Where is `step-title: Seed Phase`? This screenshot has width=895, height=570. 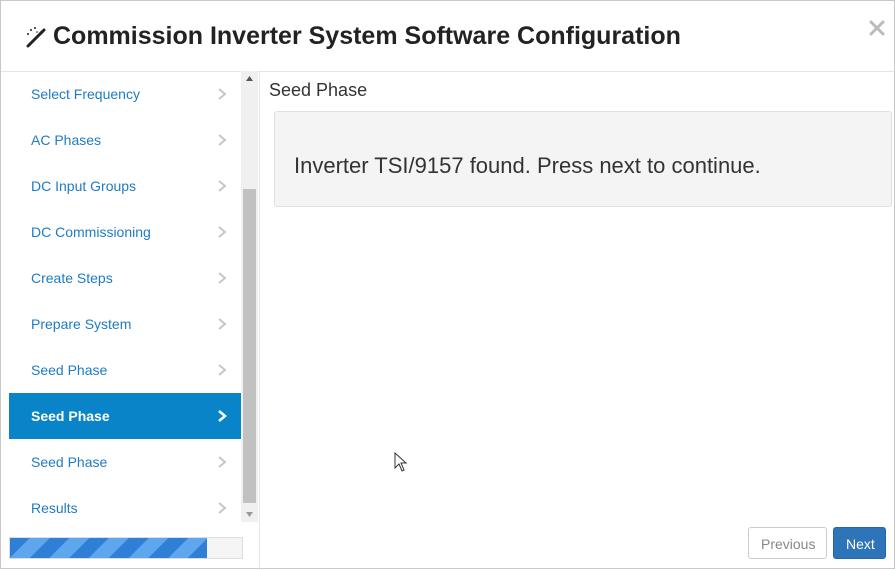 step-title: Seed Phase is located at coordinates (318, 90).